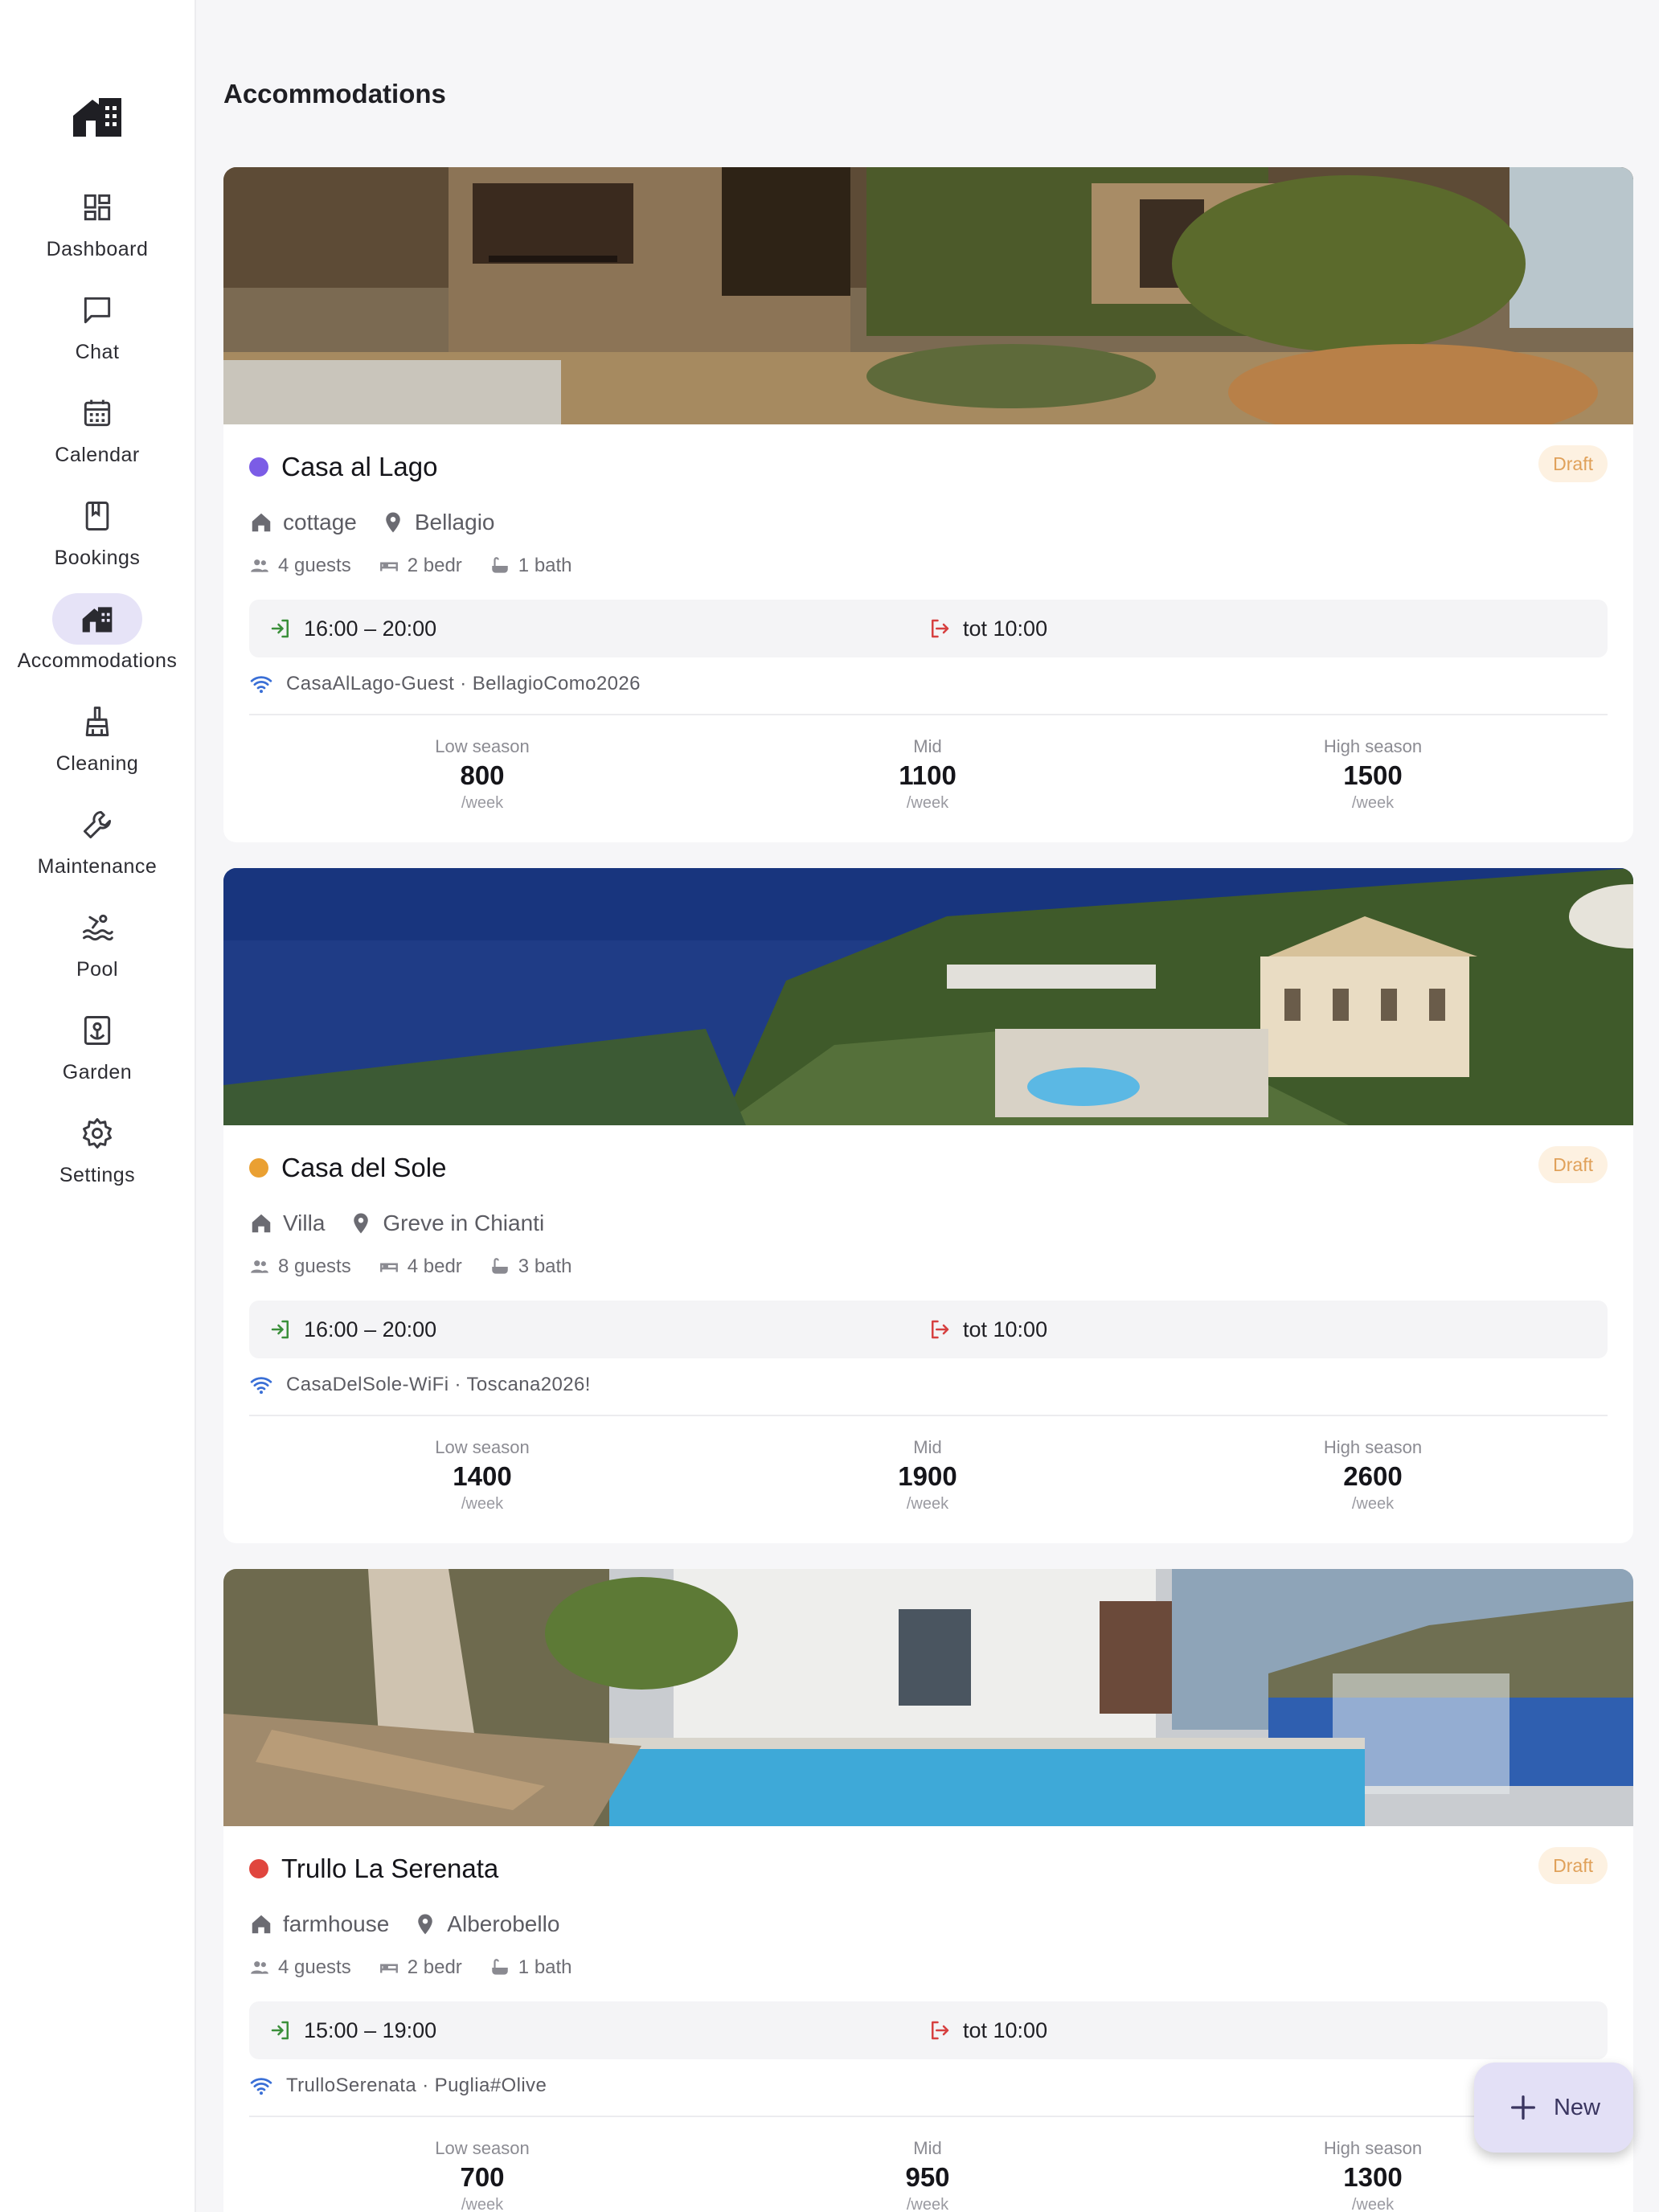  I want to click on sidebar-item-cleaning: Cleaning, so click(97, 740).